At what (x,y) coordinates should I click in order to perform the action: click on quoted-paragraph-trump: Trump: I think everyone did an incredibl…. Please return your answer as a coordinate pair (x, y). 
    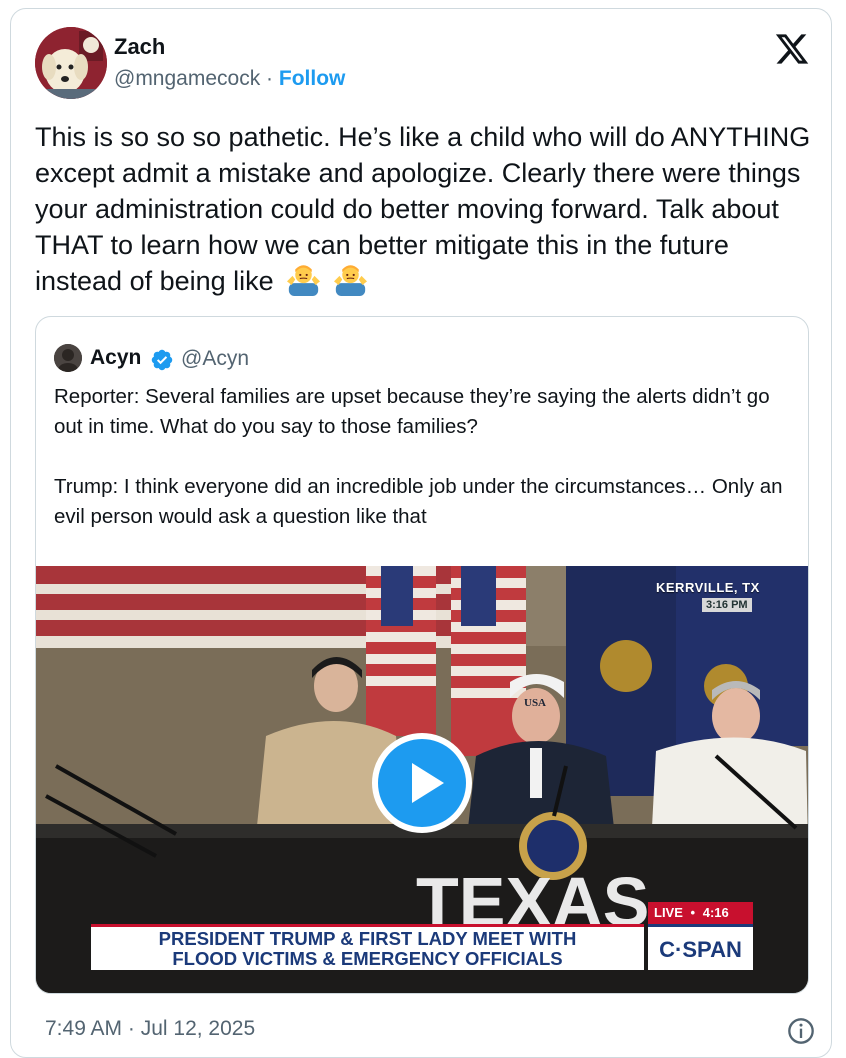
    Looking at the image, I should click on (418, 501).